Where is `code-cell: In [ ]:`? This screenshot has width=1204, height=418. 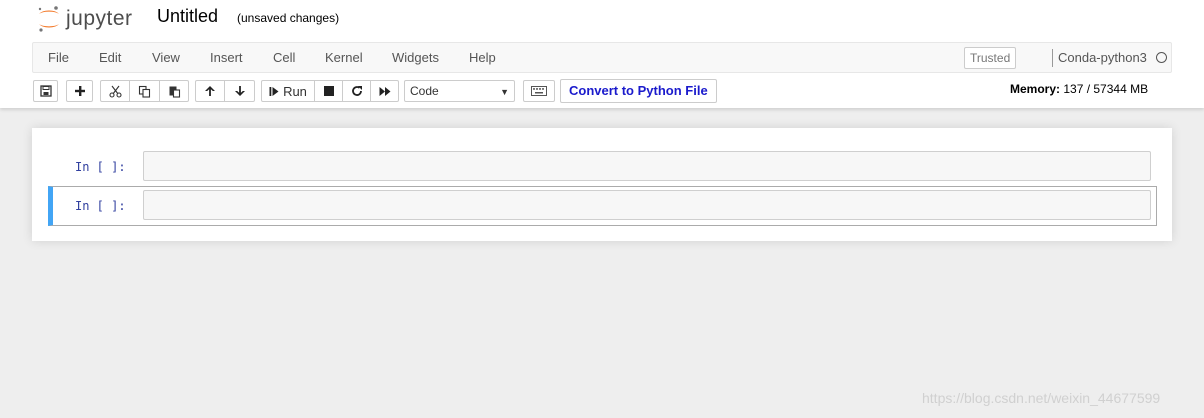 code-cell: In [ ]: is located at coordinates (602, 167).